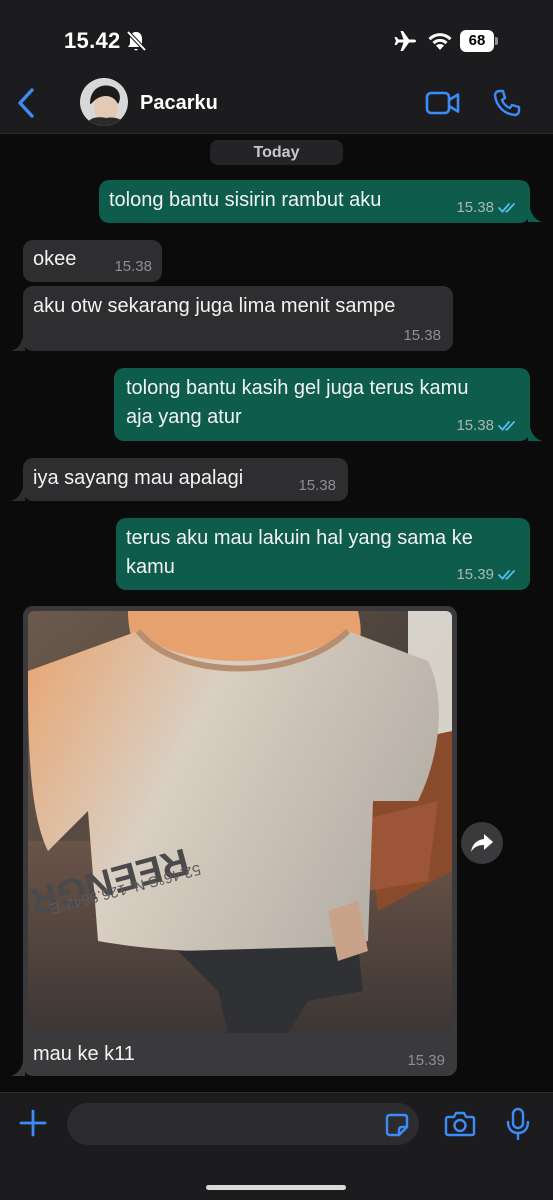 This screenshot has height=1200, width=553. I want to click on message-outgoing: tolong bantu sisirin rambut aku 15.38, so click(314, 201).